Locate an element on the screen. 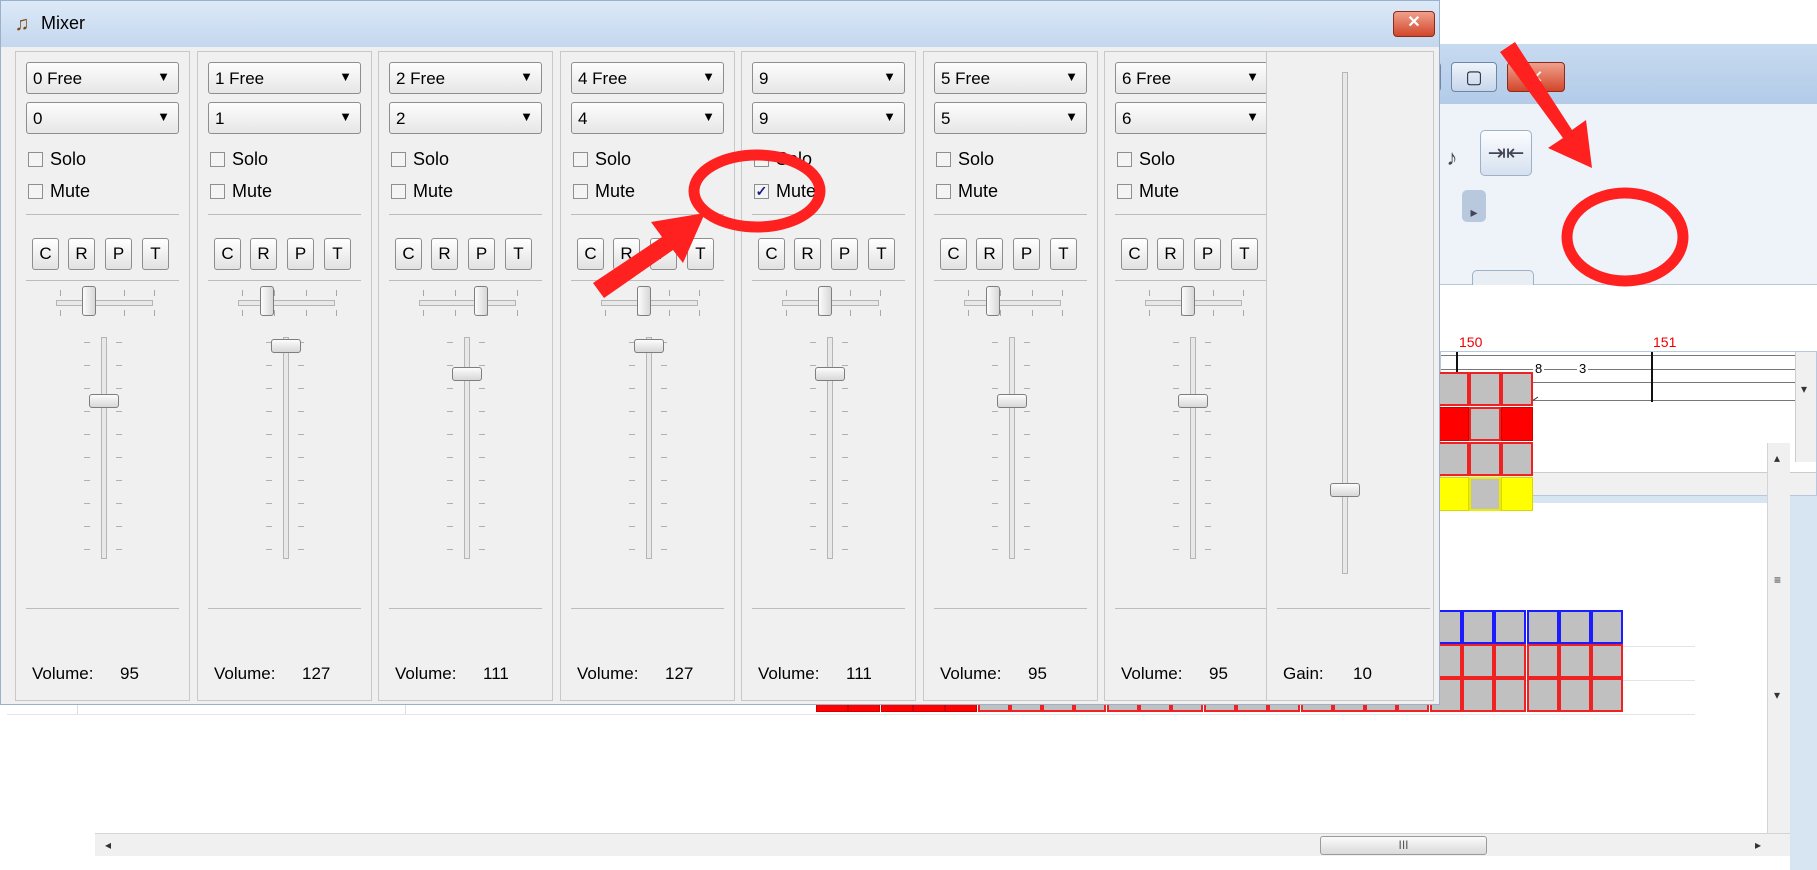  mute-checkbox: ✓ Mute is located at coordinates (819, 192).